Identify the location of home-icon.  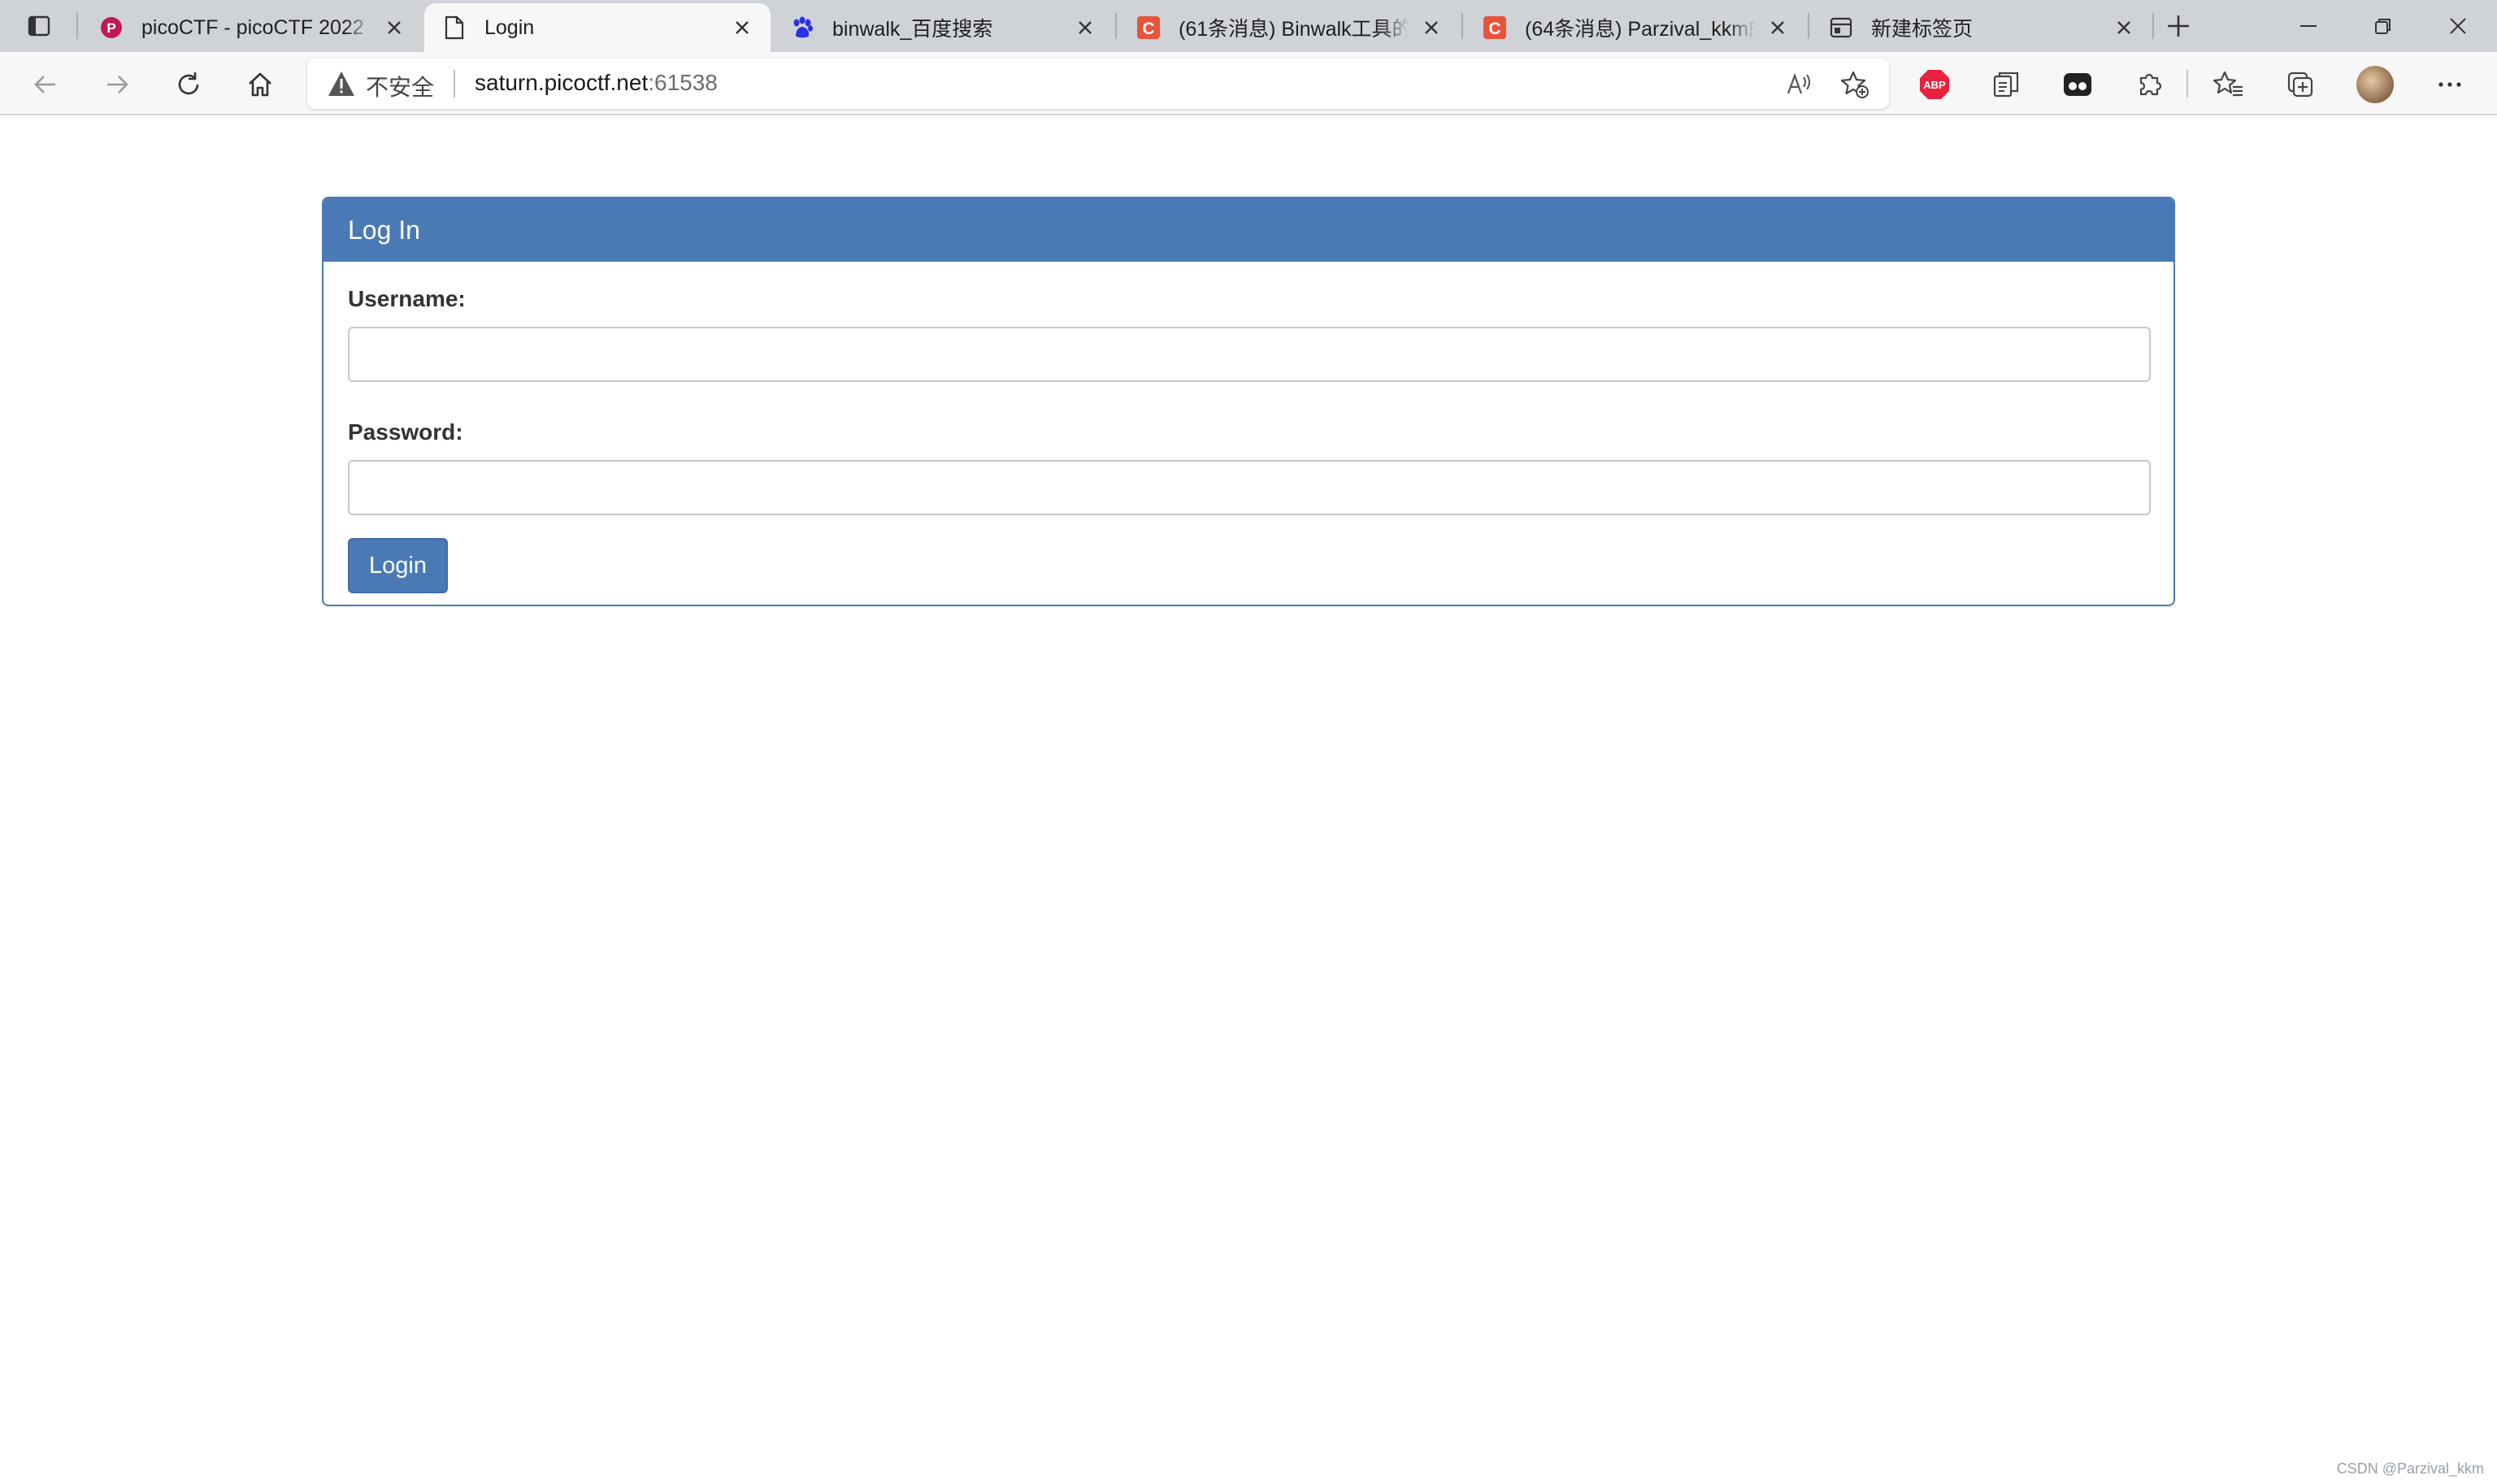
(260, 84).